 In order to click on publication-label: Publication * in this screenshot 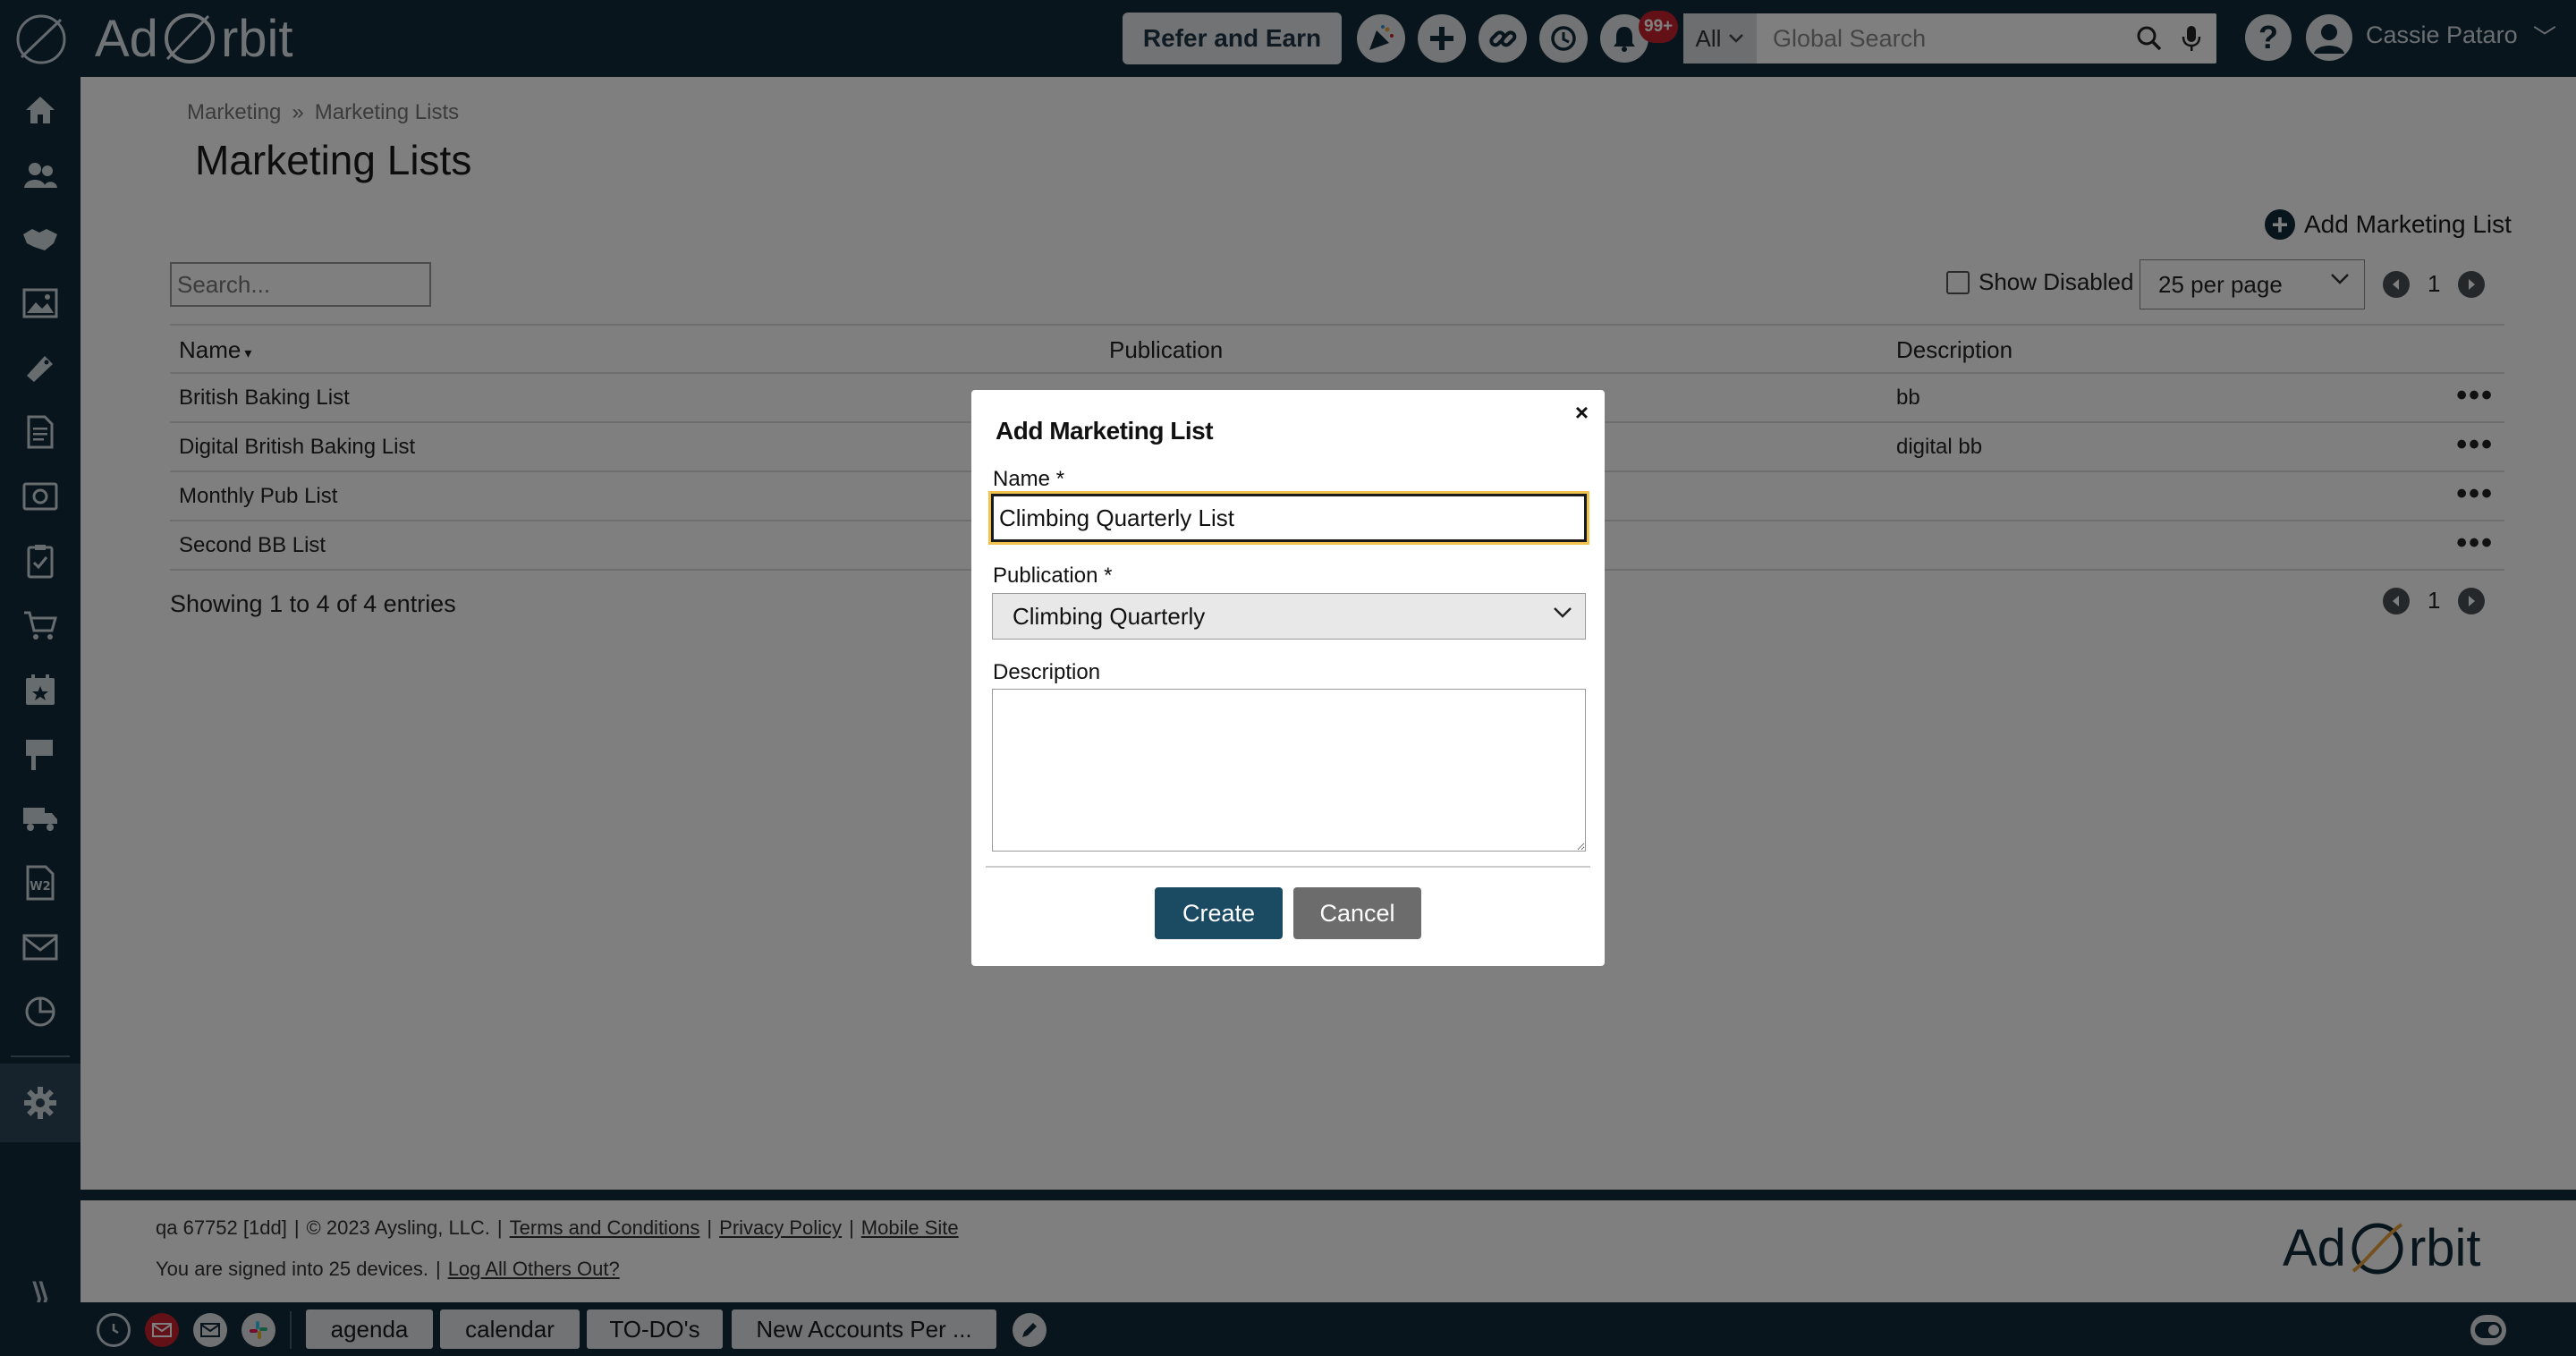, I will do `click(1053, 576)`.